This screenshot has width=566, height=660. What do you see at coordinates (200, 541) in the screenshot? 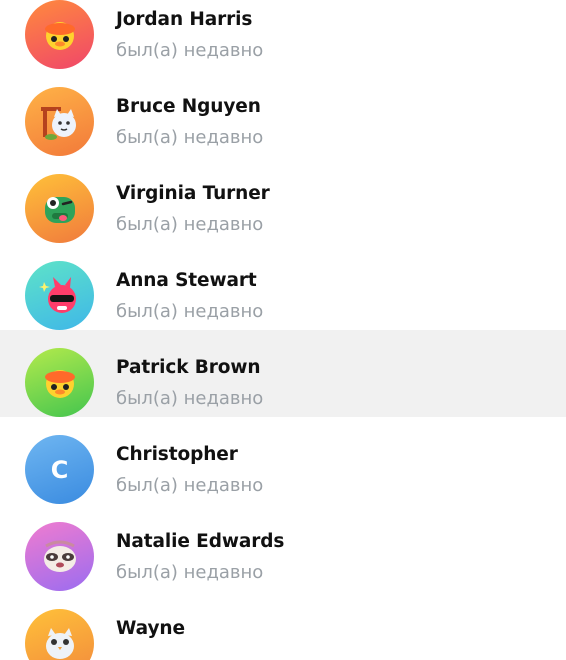
I see `contact-name: Natalie Edwards` at bounding box center [200, 541].